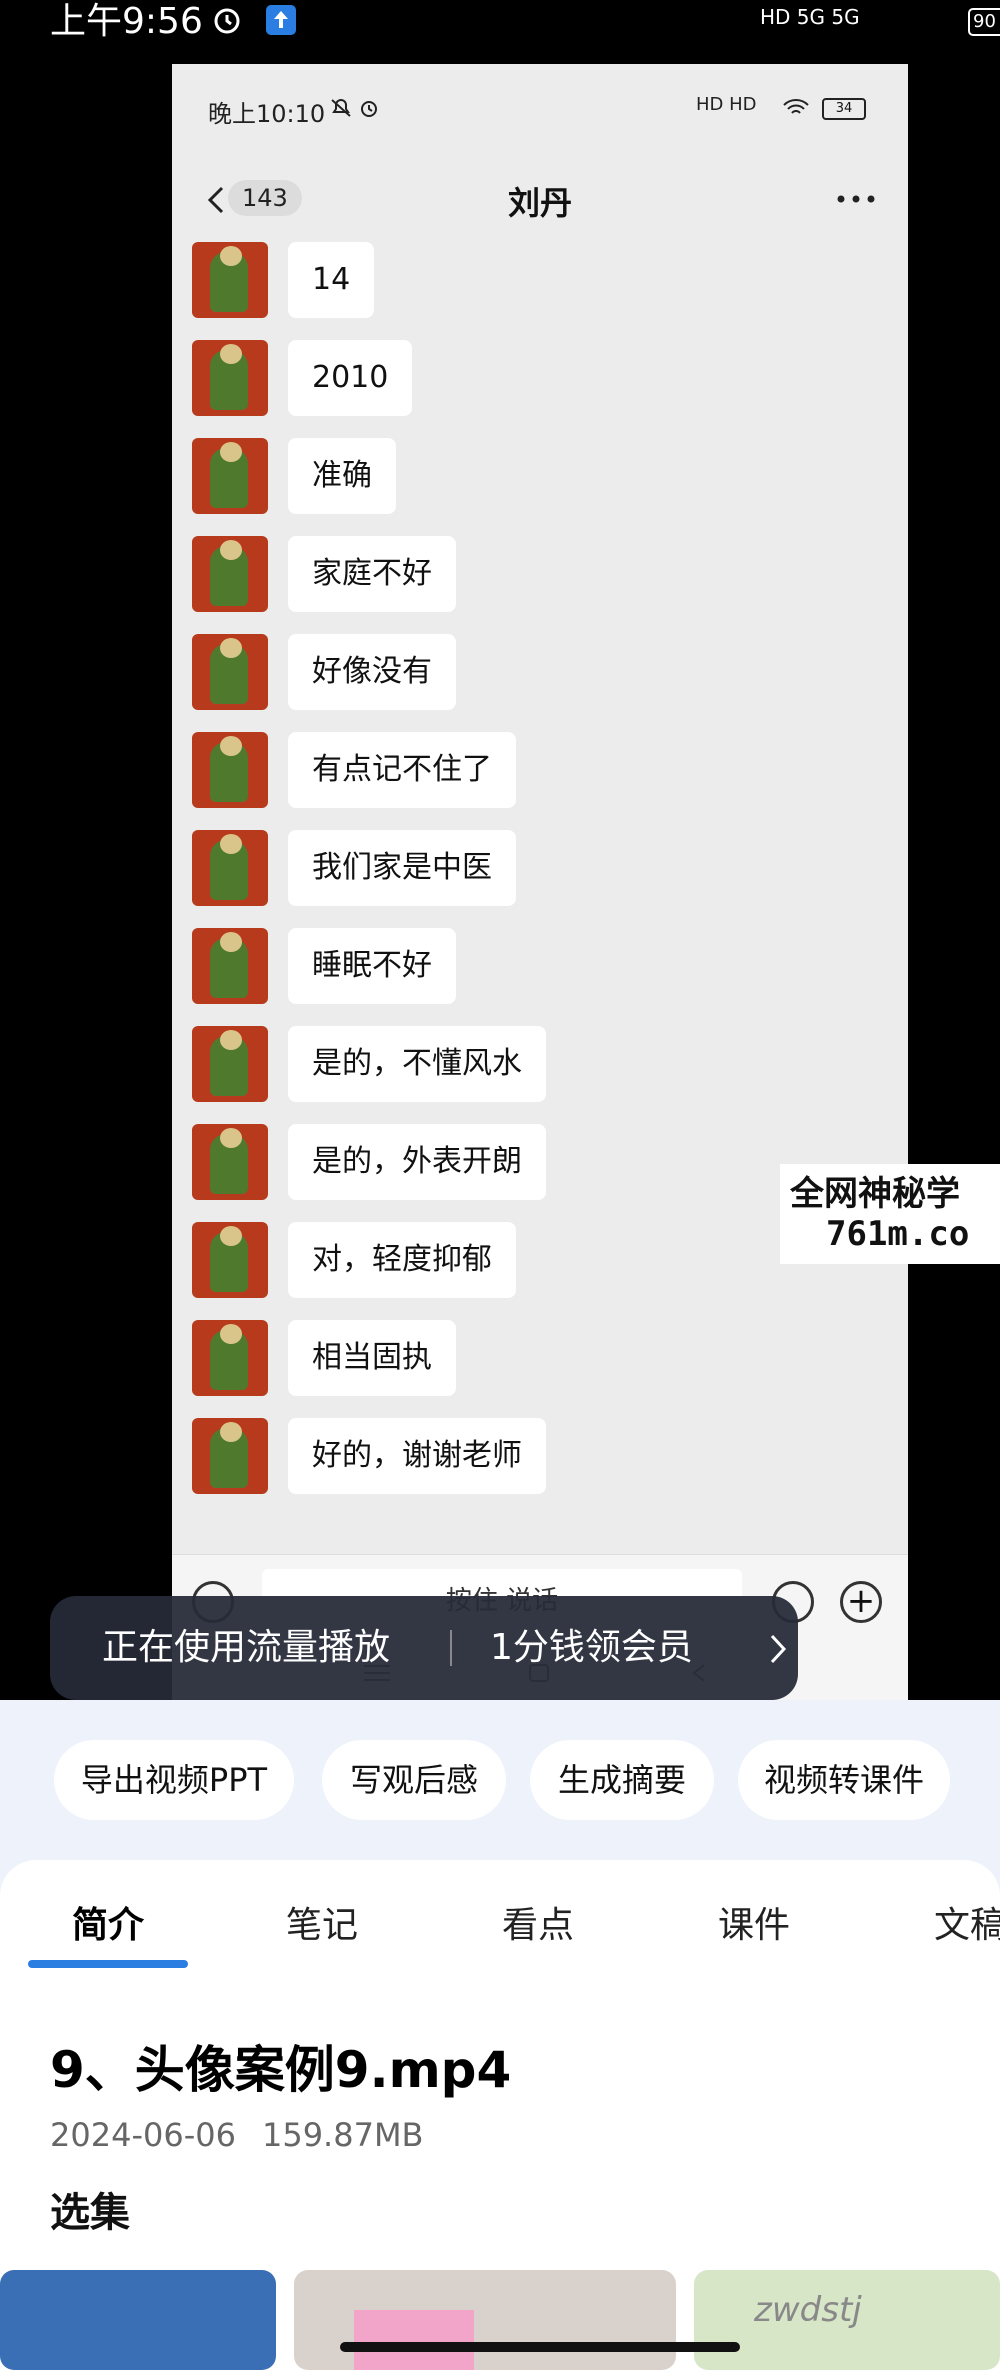  What do you see at coordinates (856, 199) in the screenshot?
I see `more-options-icon` at bounding box center [856, 199].